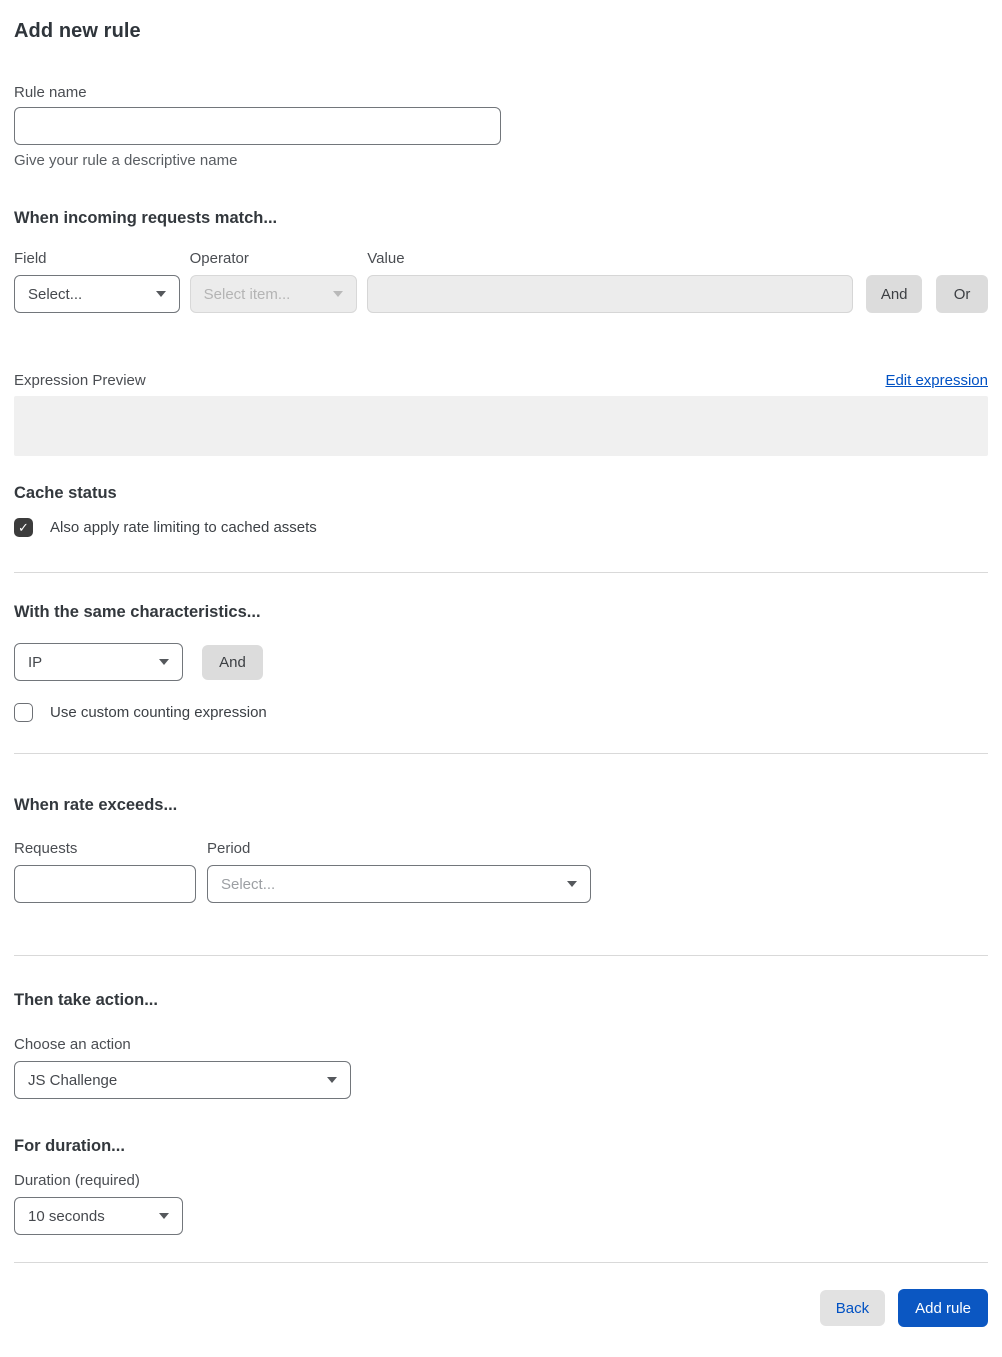 This screenshot has height=1357, width=1002. What do you see at coordinates (232, 662) in the screenshot?
I see `characteristics-and-button: And` at bounding box center [232, 662].